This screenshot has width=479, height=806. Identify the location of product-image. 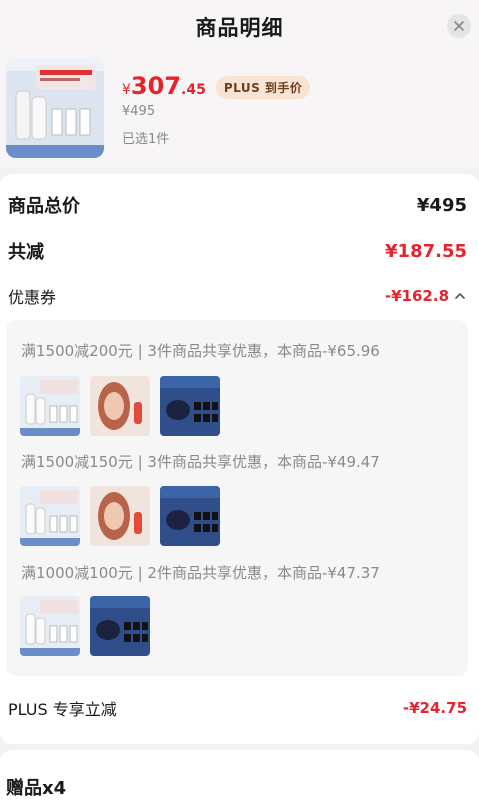
(55, 107).